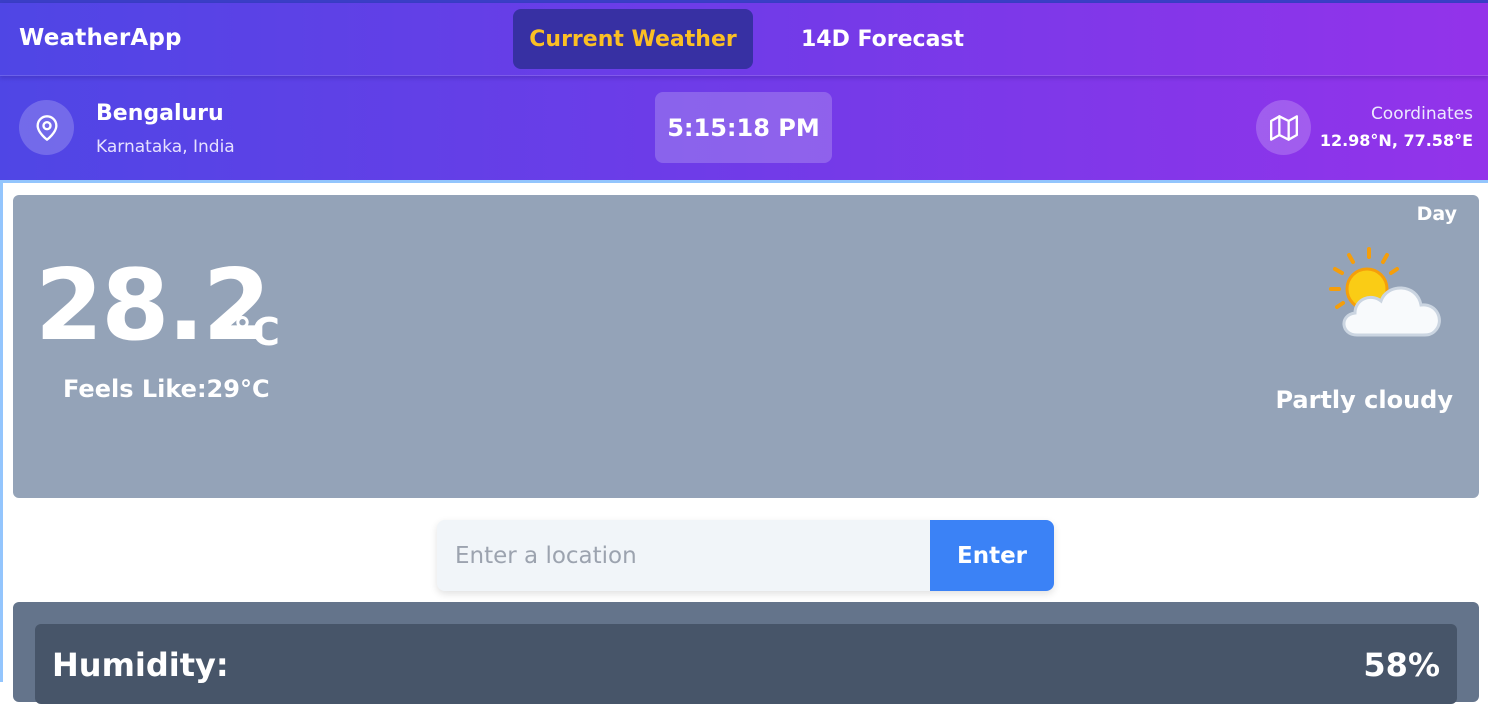 The image size is (1488, 704). I want to click on tab-current-weather: Current Weather, so click(633, 39).